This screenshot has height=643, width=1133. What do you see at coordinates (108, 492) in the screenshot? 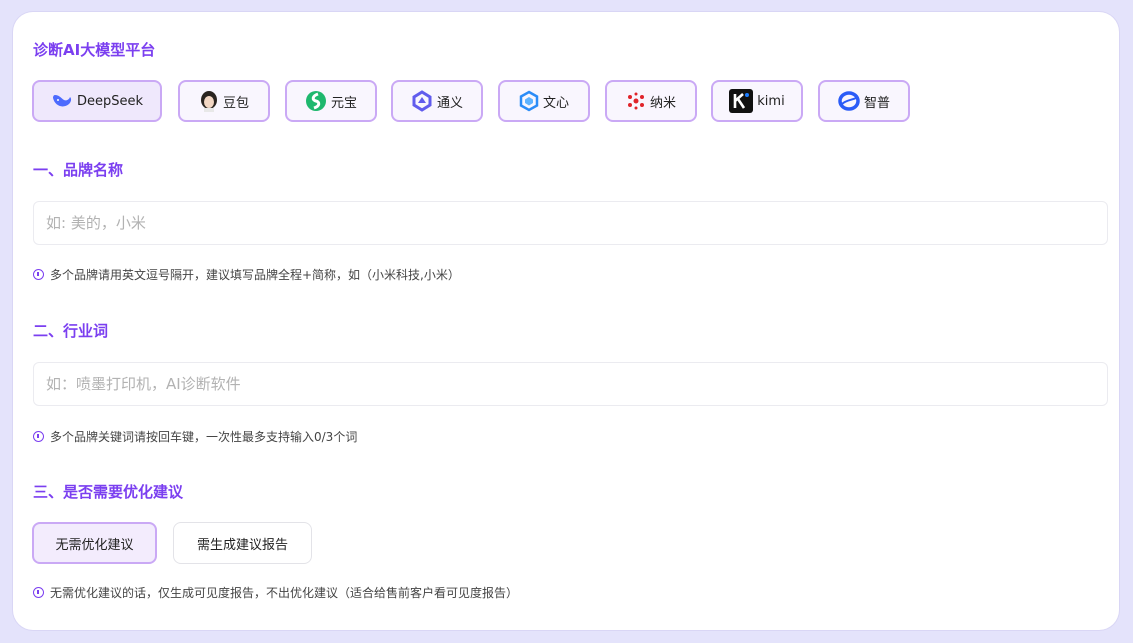
I see `section-optimization-heading: 三、是否需要优化建议` at bounding box center [108, 492].